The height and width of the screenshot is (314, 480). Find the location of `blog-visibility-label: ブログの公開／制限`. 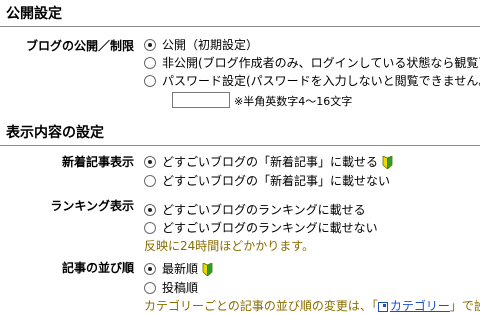

blog-visibility-label: ブログの公開／制限 is located at coordinates (79, 46).